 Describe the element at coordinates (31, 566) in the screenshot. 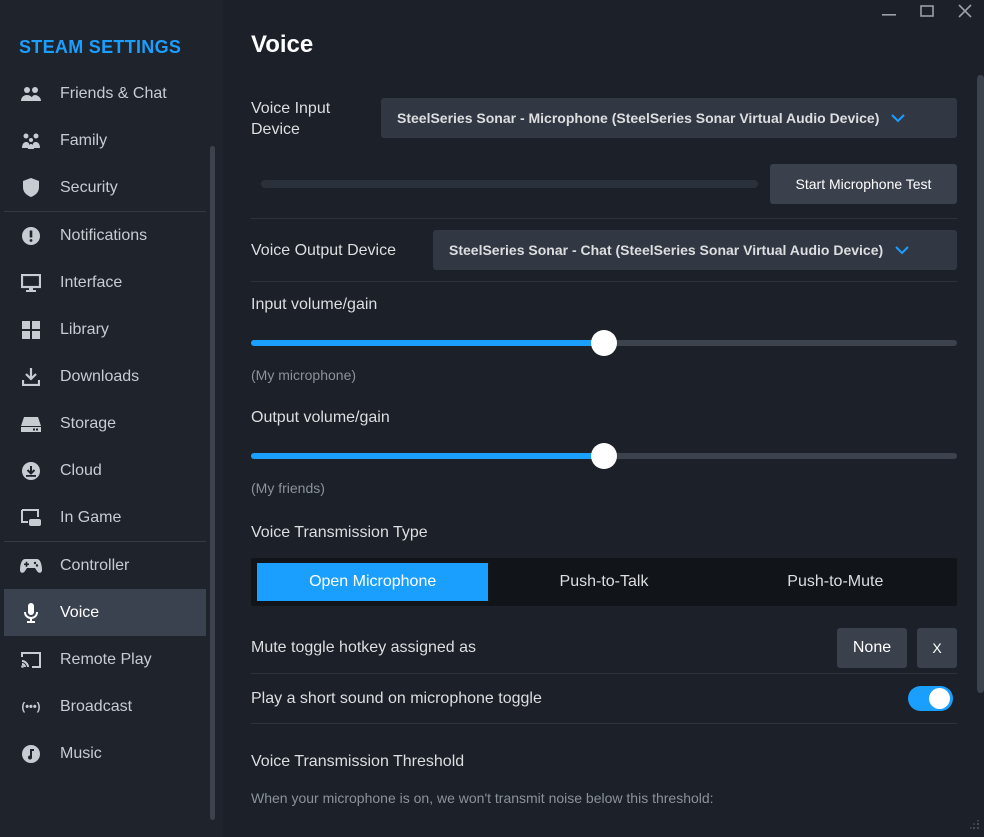

I see `gamepad-icon` at that location.